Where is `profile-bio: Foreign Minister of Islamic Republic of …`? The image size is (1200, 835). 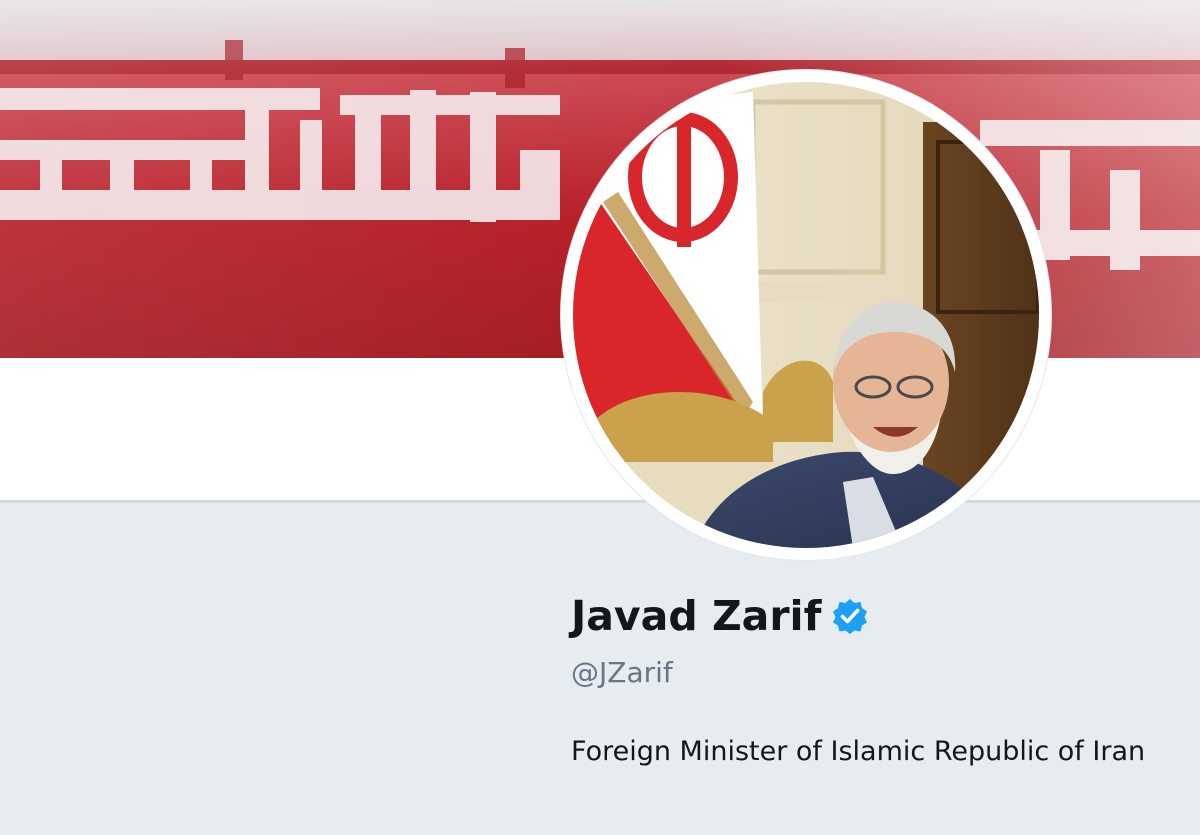
profile-bio: Foreign Minister of Islamic Republic of … is located at coordinates (858, 751).